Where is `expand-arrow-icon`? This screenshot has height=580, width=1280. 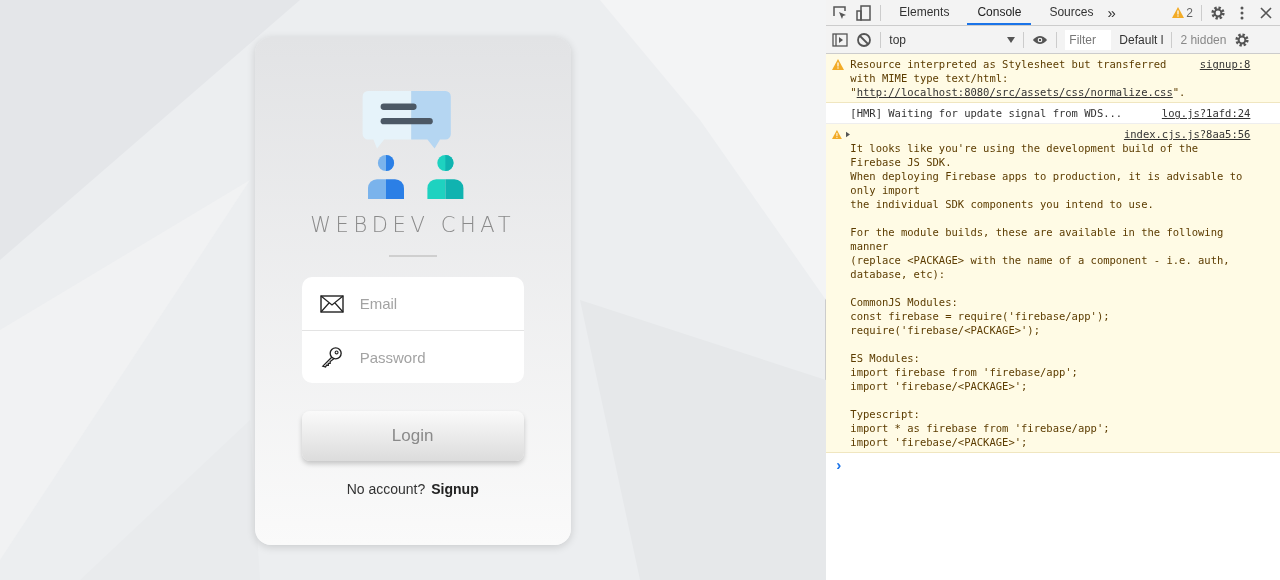
expand-arrow-icon is located at coordinates (848, 134).